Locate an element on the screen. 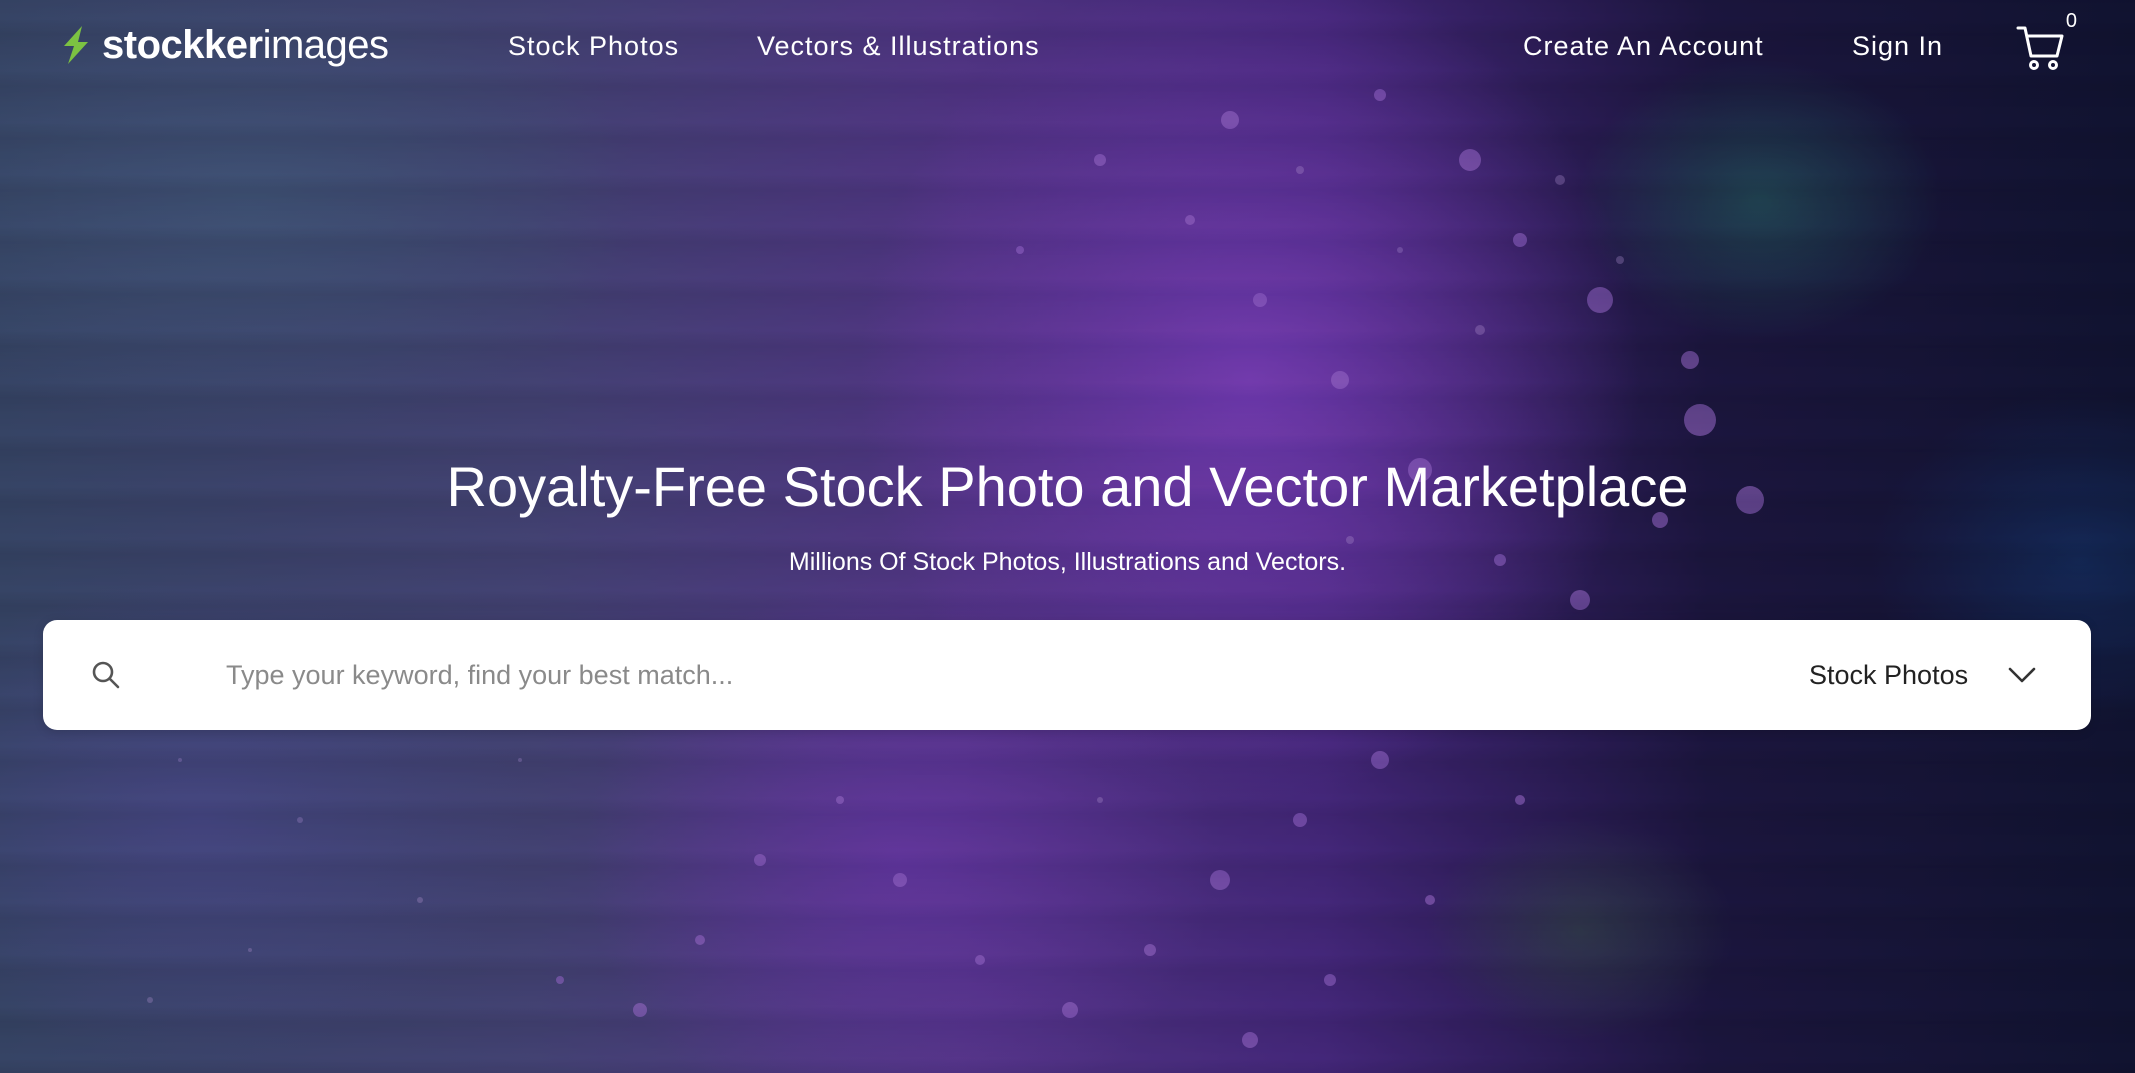  category-selected-label: Stock Photos is located at coordinates (1889, 674).